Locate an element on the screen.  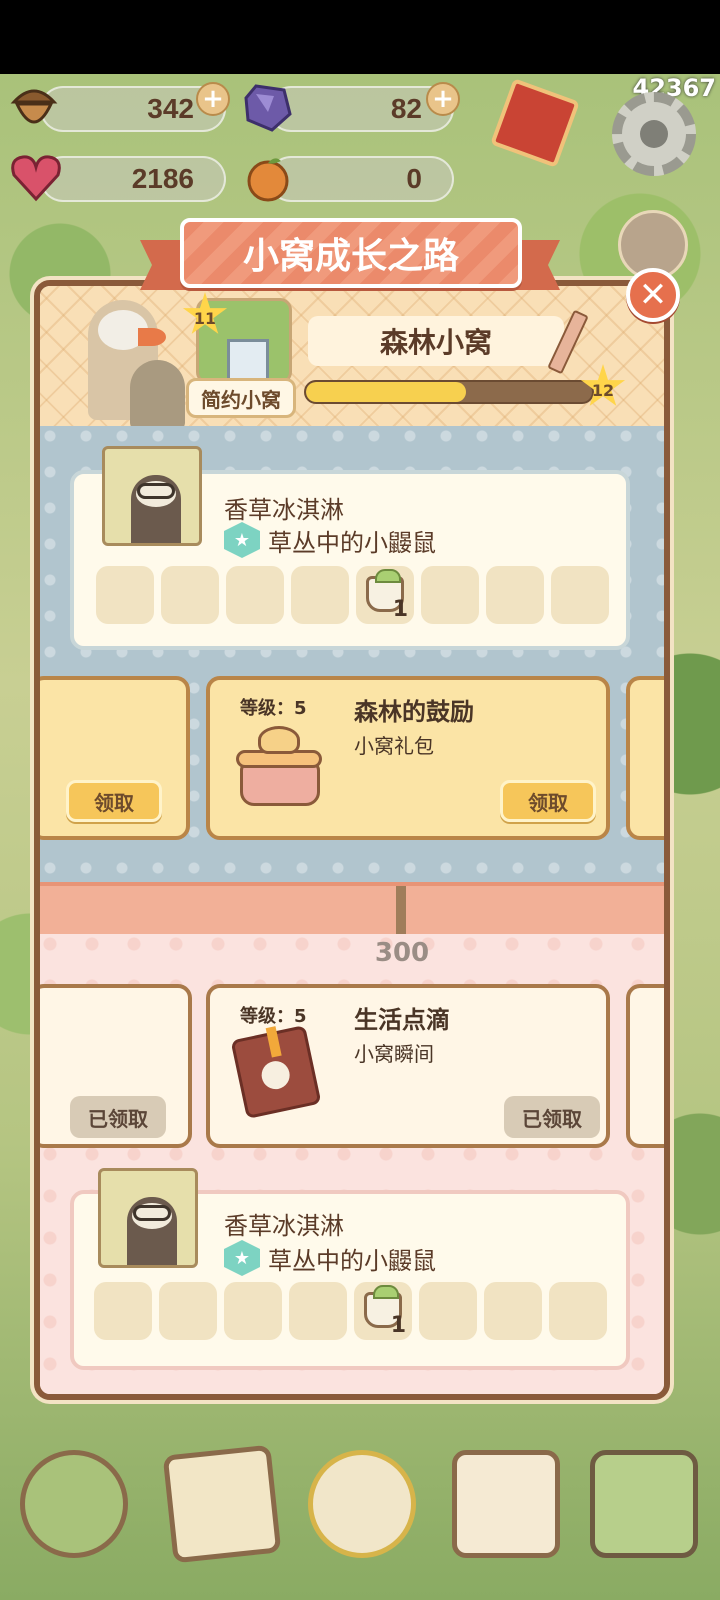
milestone-bar is located at coordinates (352, 910).